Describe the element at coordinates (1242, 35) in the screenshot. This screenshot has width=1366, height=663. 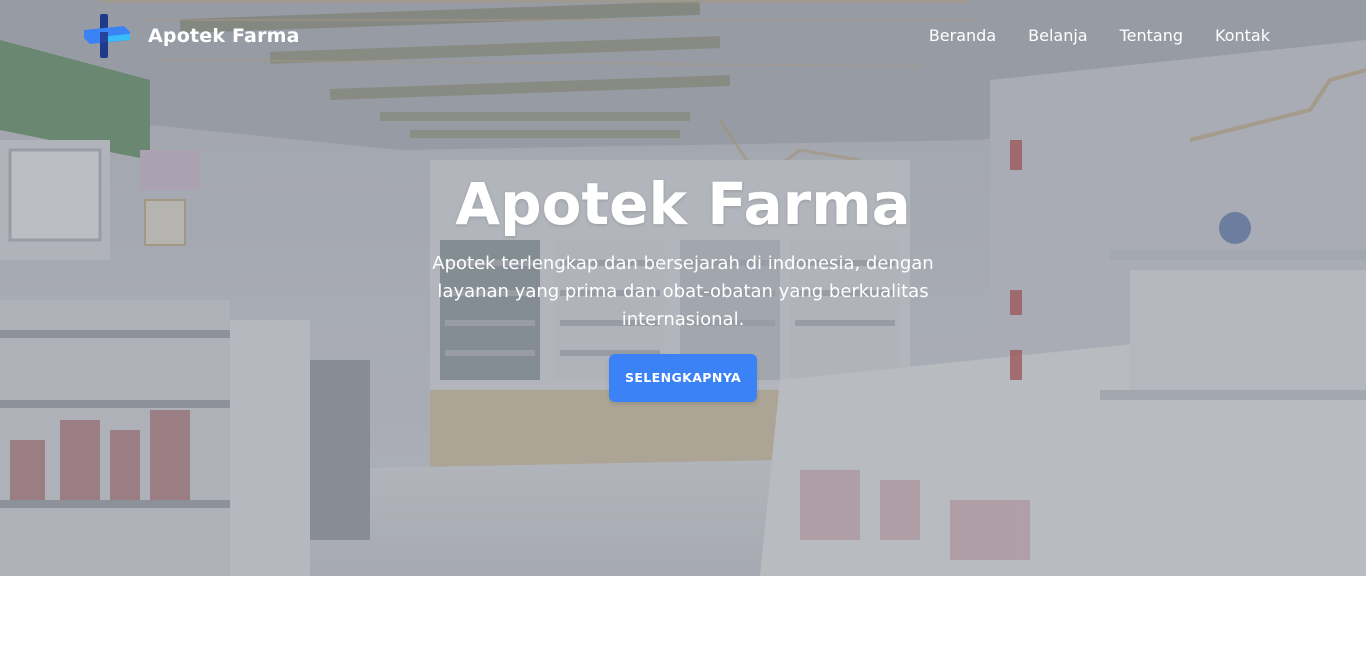
I see `nav-item-kontak: Kontak` at that location.